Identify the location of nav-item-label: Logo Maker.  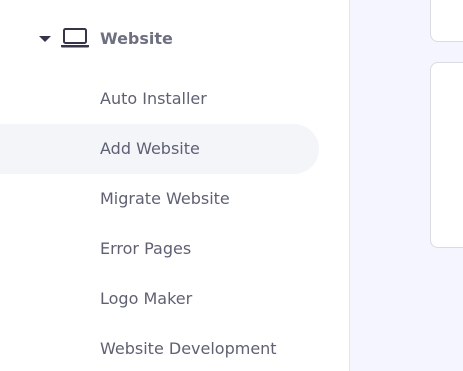
(146, 298).